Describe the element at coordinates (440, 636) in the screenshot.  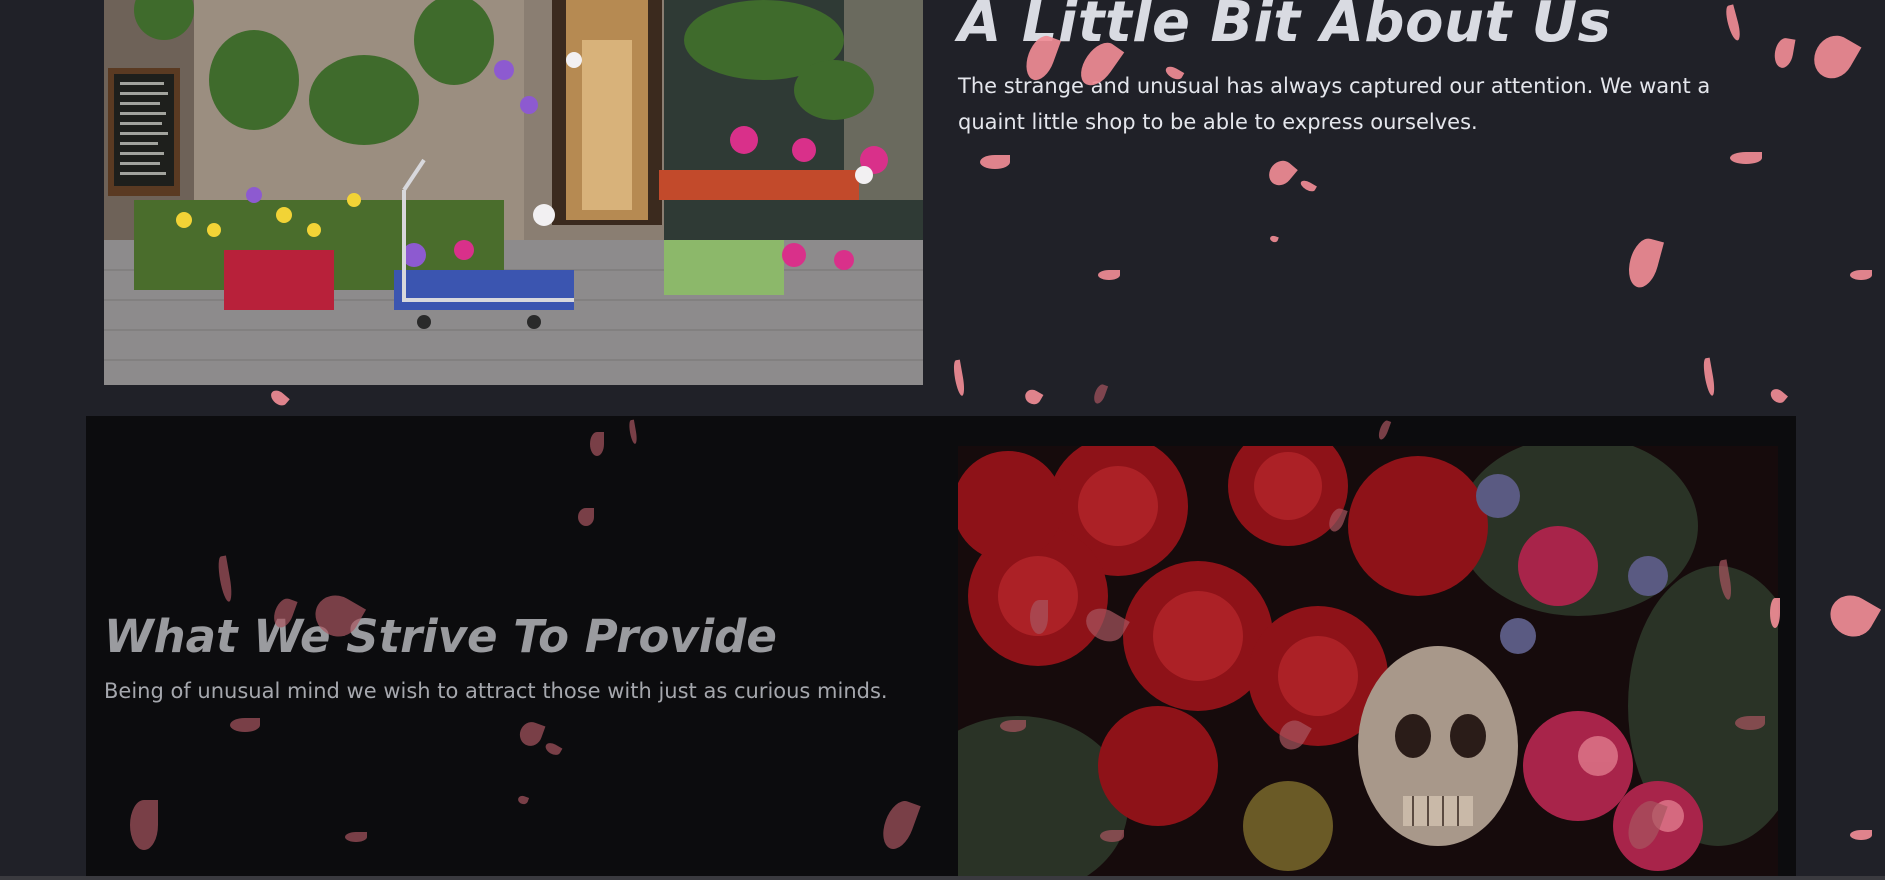
I see `provide-title: What We Strive To Provide` at that location.